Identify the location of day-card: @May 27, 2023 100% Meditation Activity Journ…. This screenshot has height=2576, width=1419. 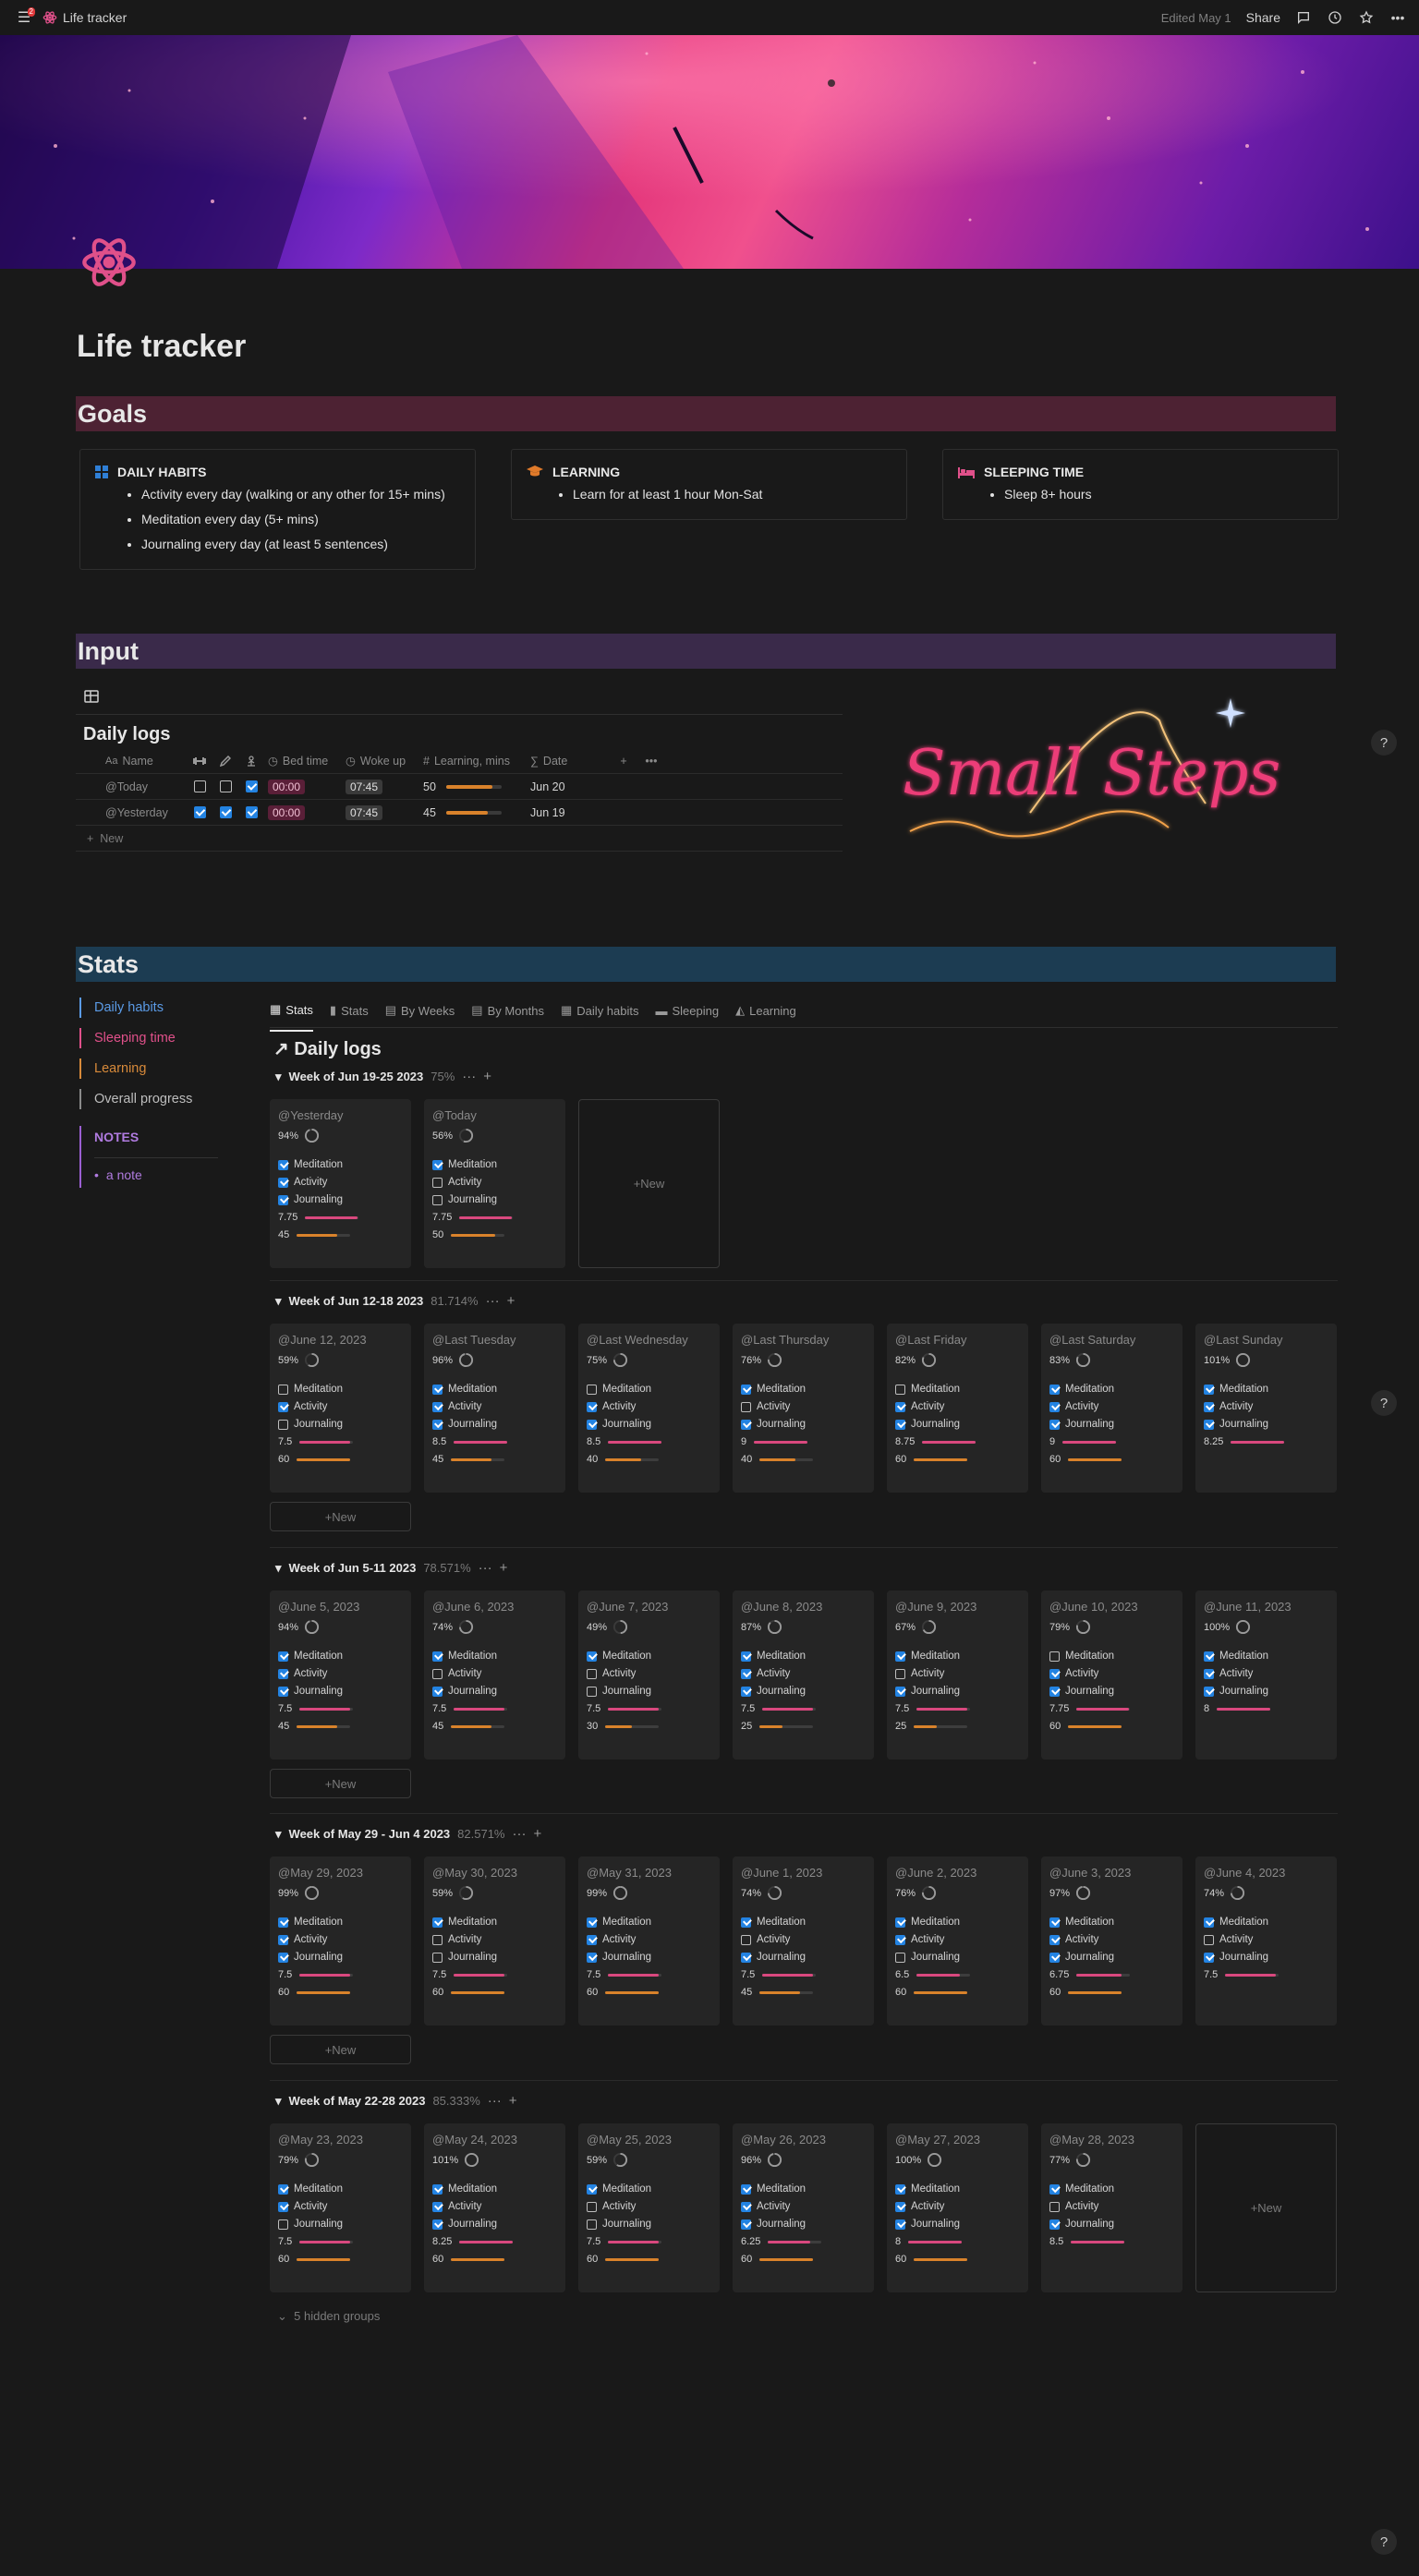
(958, 2207).